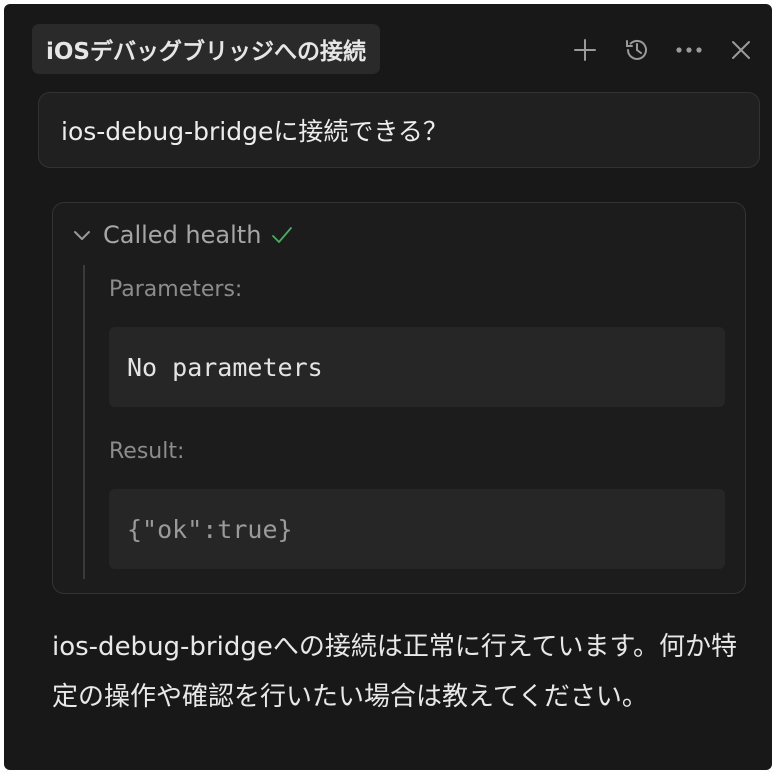  I want to click on parameters-value: No parameters, so click(225, 367).